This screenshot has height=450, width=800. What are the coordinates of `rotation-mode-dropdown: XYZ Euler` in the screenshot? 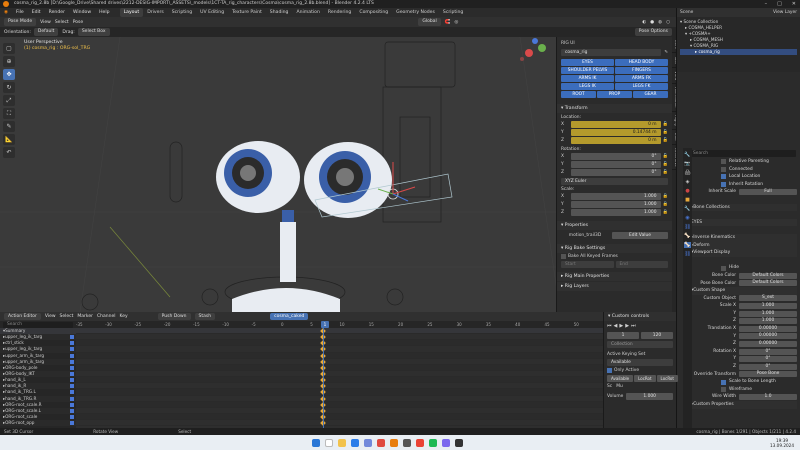 It's located at (614, 181).